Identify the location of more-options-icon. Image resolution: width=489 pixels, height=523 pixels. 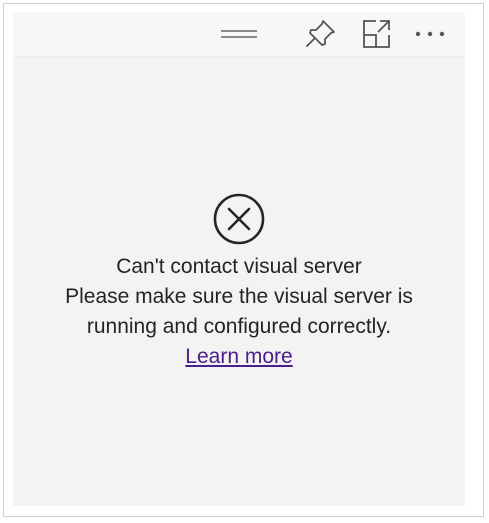
(430, 34).